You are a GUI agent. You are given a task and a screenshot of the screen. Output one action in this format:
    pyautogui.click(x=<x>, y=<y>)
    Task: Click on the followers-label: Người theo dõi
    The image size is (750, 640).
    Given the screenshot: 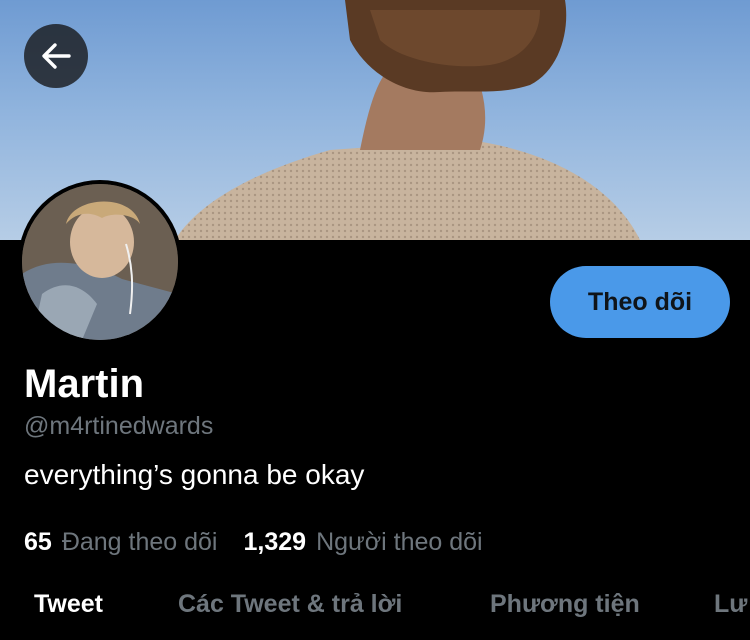 What is the action you would take?
    pyautogui.click(x=399, y=542)
    